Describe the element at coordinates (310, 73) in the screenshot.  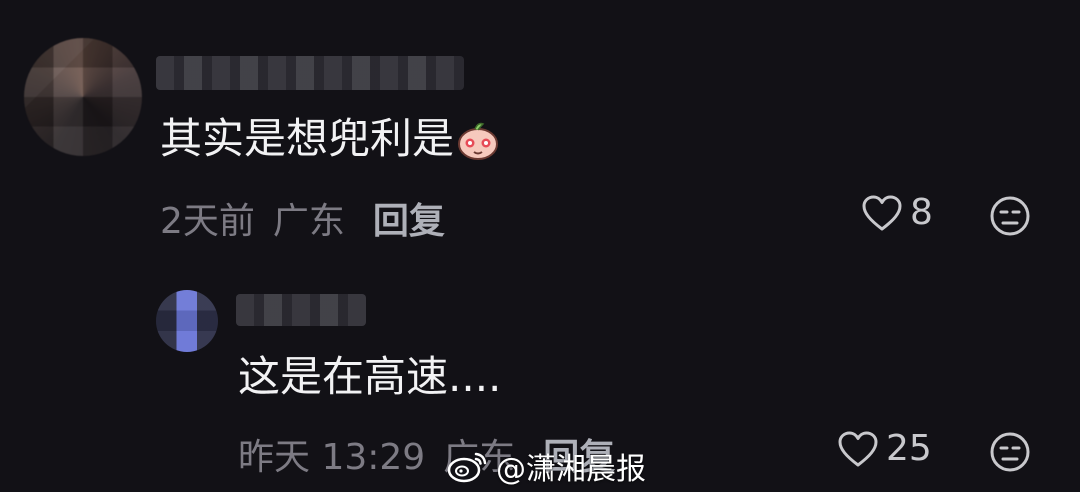
I see `commenter-name-blurred` at that location.